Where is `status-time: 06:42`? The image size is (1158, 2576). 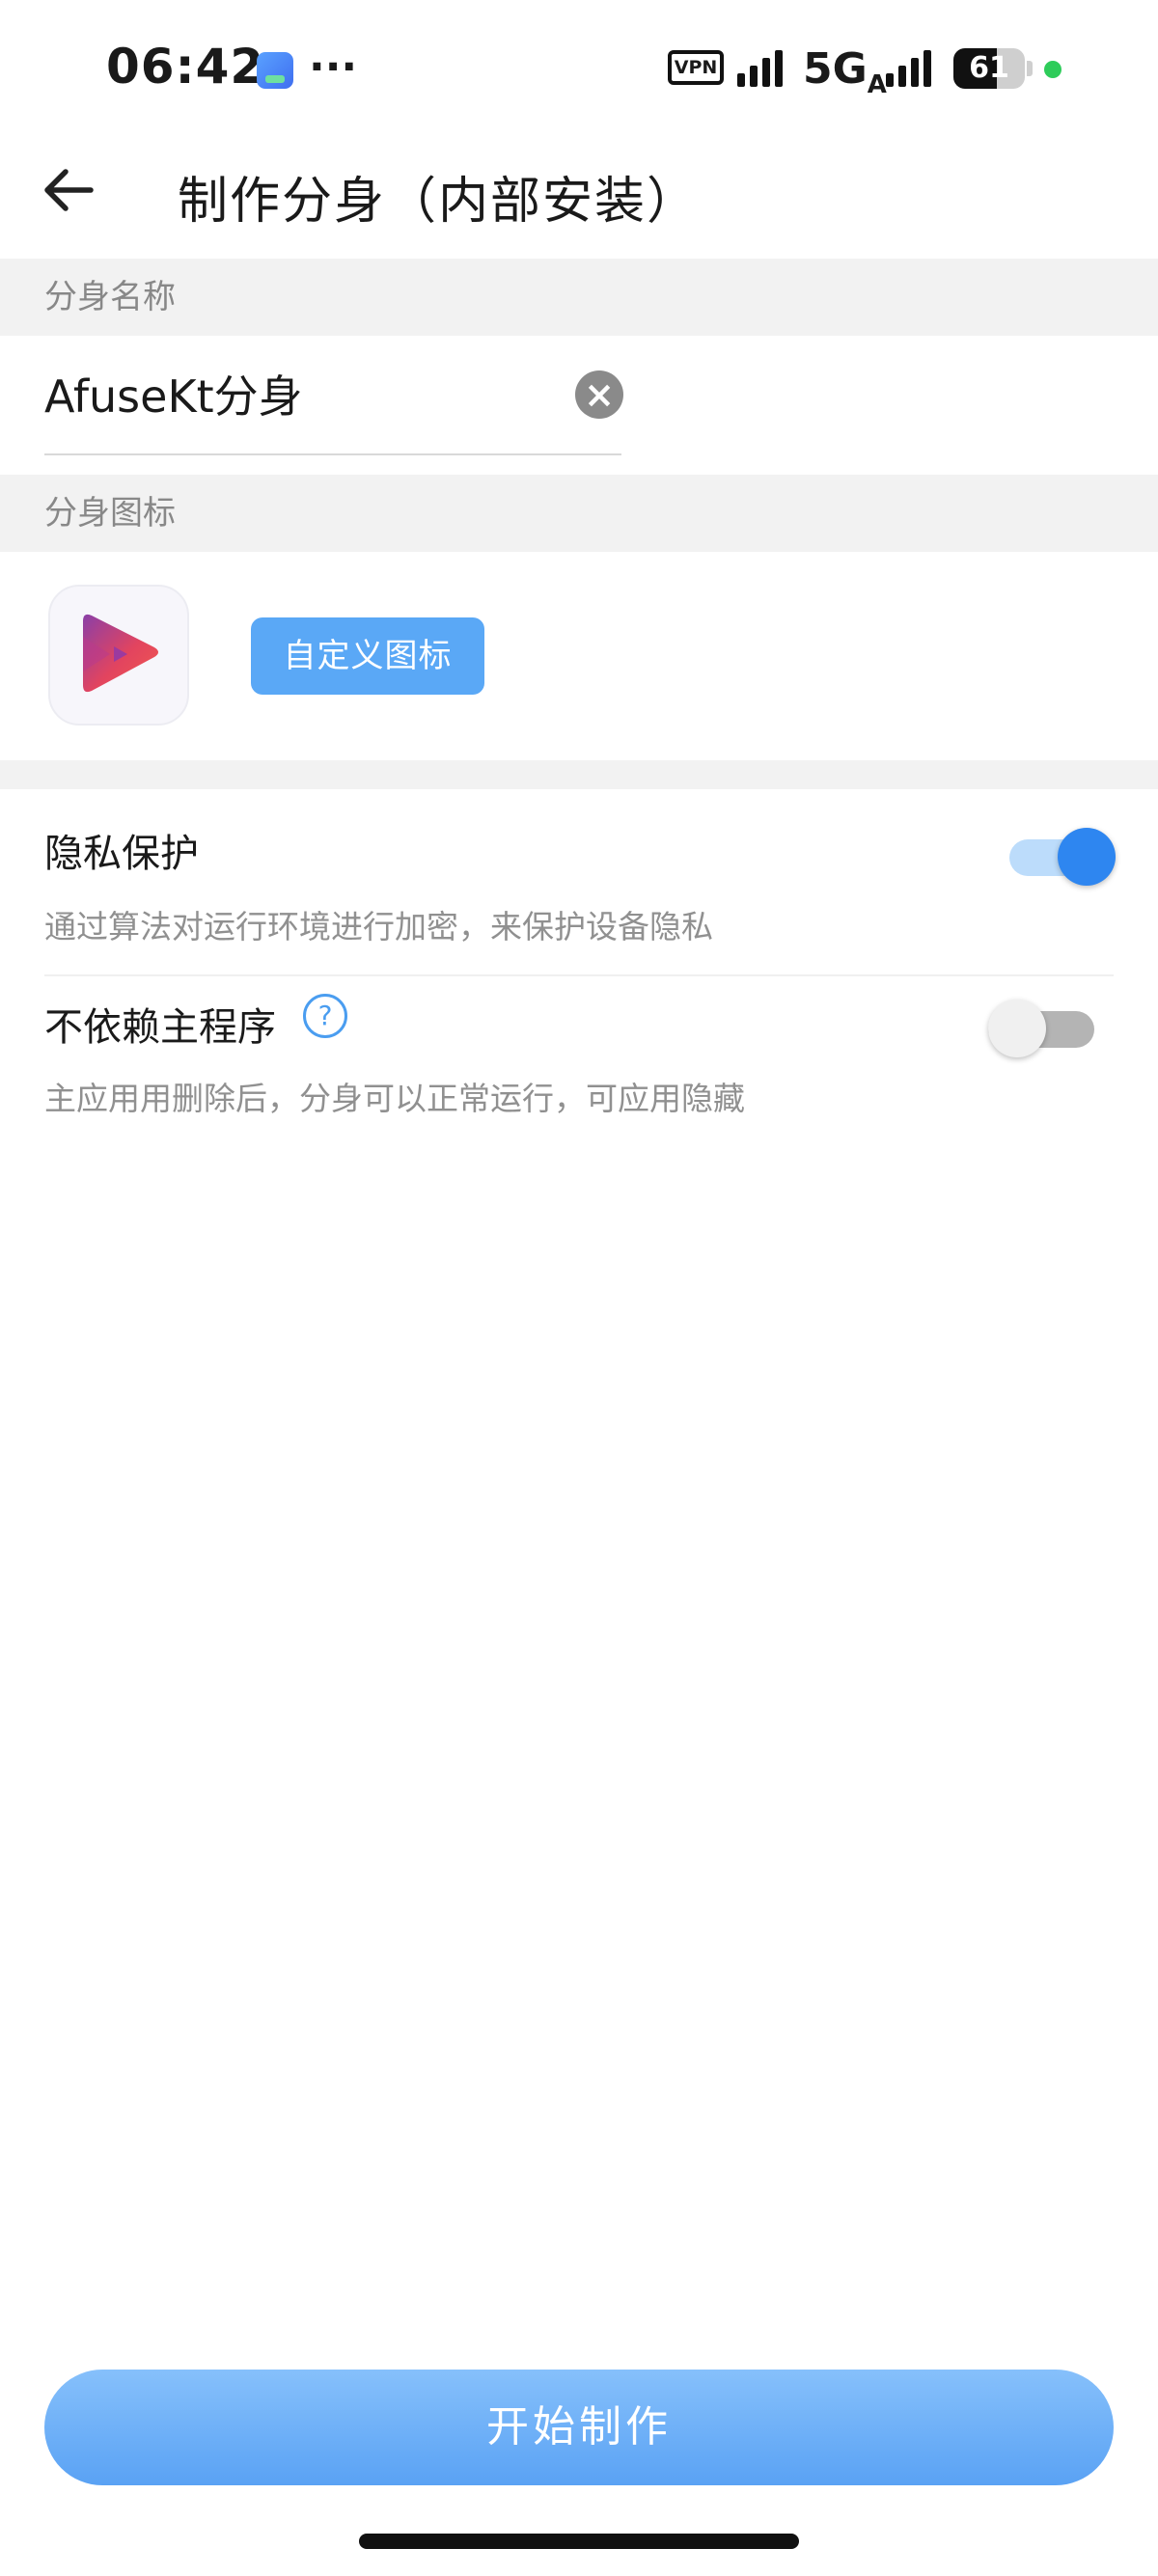 status-time: 06:42 is located at coordinates (185, 67).